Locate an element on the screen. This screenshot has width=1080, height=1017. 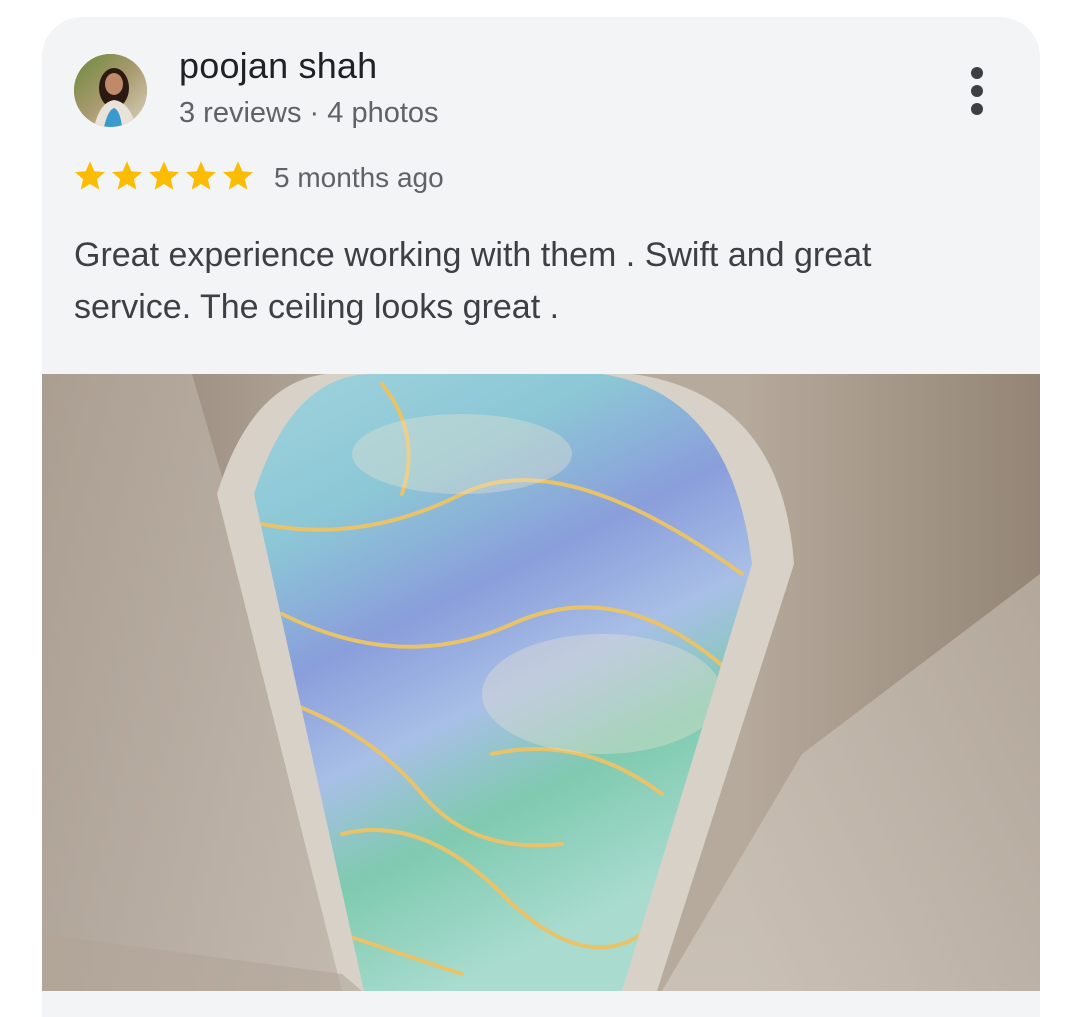
more-vert-icon is located at coordinates (977, 91).